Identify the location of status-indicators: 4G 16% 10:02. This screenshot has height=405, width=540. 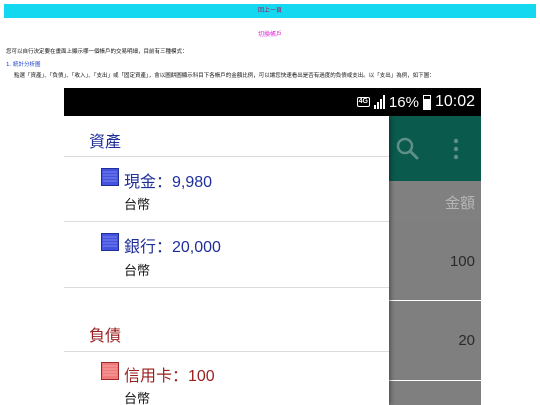
(415, 102).